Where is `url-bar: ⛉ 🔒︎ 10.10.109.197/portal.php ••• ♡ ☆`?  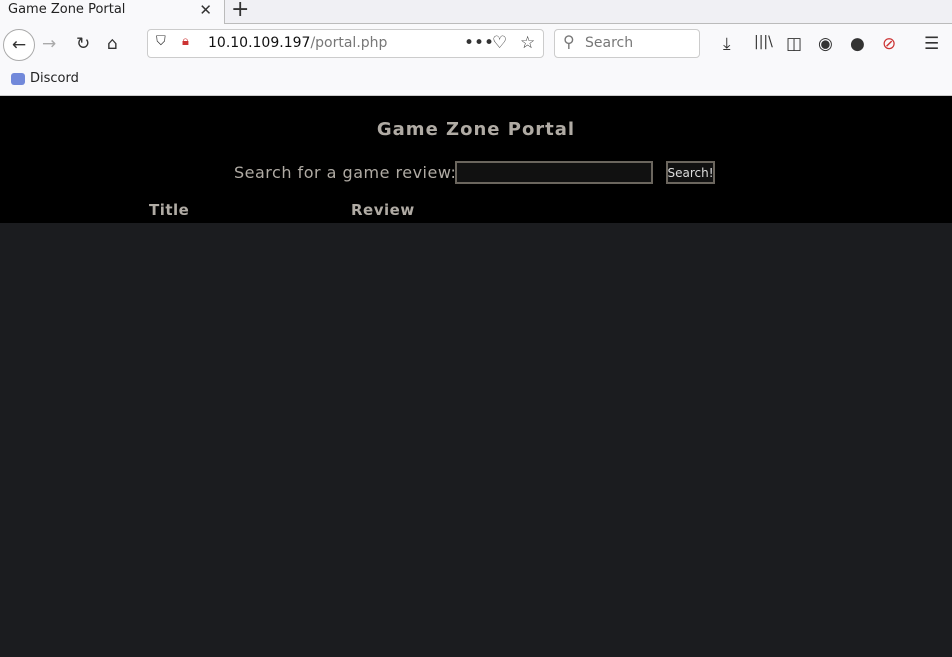 url-bar: ⛉ 🔒︎ 10.10.109.197/portal.php ••• ♡ ☆ is located at coordinates (345, 43).